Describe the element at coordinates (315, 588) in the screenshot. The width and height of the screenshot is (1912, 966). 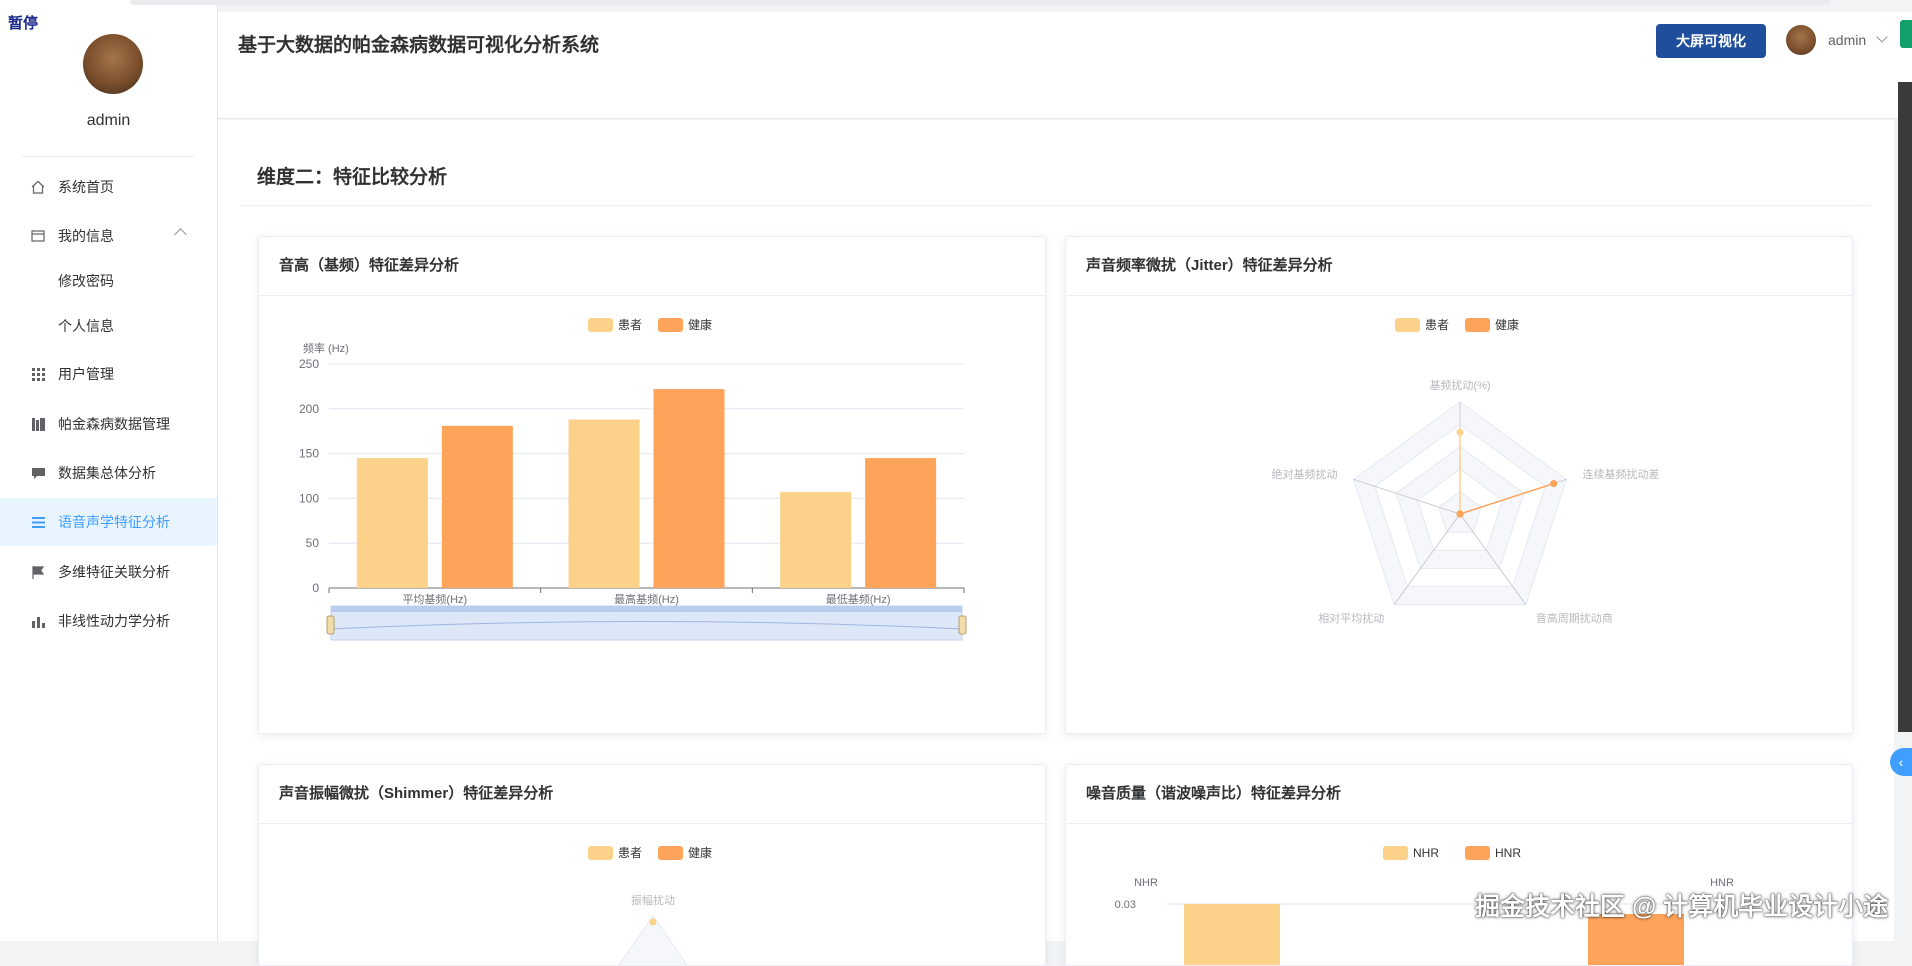
I see `y-tick-label: 0` at that location.